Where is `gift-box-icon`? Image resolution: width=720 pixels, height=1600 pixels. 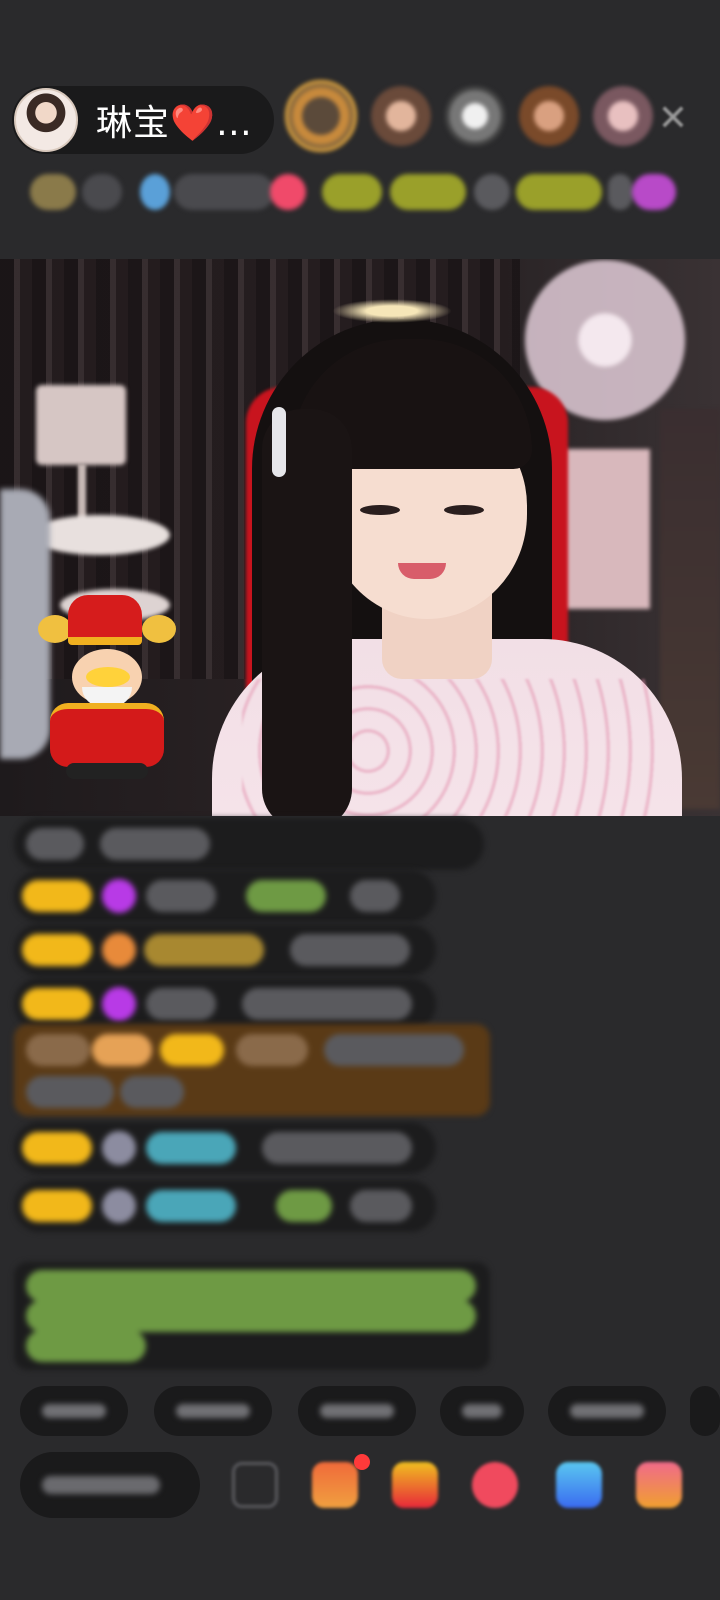 gift-box-icon is located at coordinates (335, 1485).